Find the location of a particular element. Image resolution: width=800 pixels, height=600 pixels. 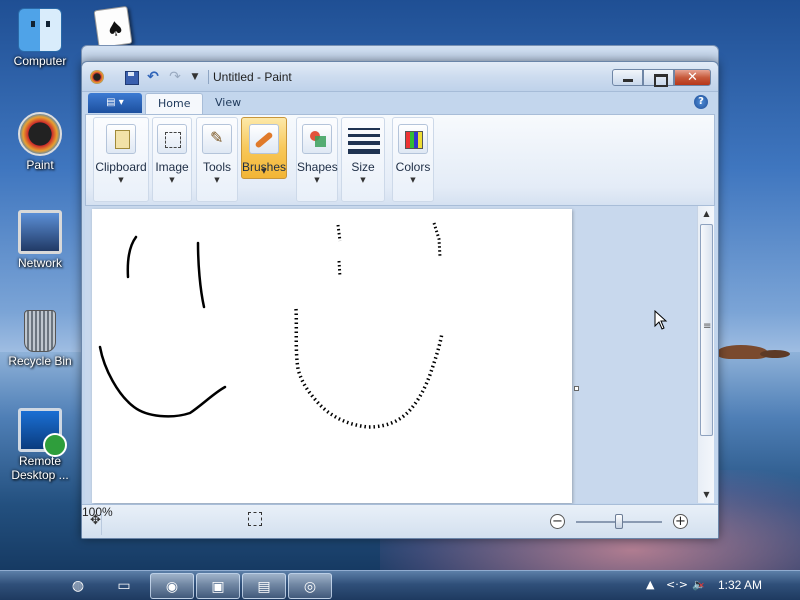

vertical-scrollbar: ▲ ▼ is located at coordinates (705, 354).